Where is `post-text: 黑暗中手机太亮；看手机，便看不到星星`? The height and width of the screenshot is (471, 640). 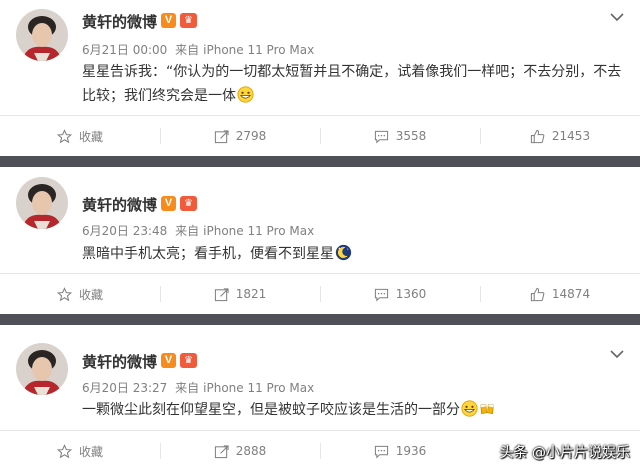 post-text: 黑暗中手机太亮；看手机，便看不到星星 is located at coordinates (208, 254).